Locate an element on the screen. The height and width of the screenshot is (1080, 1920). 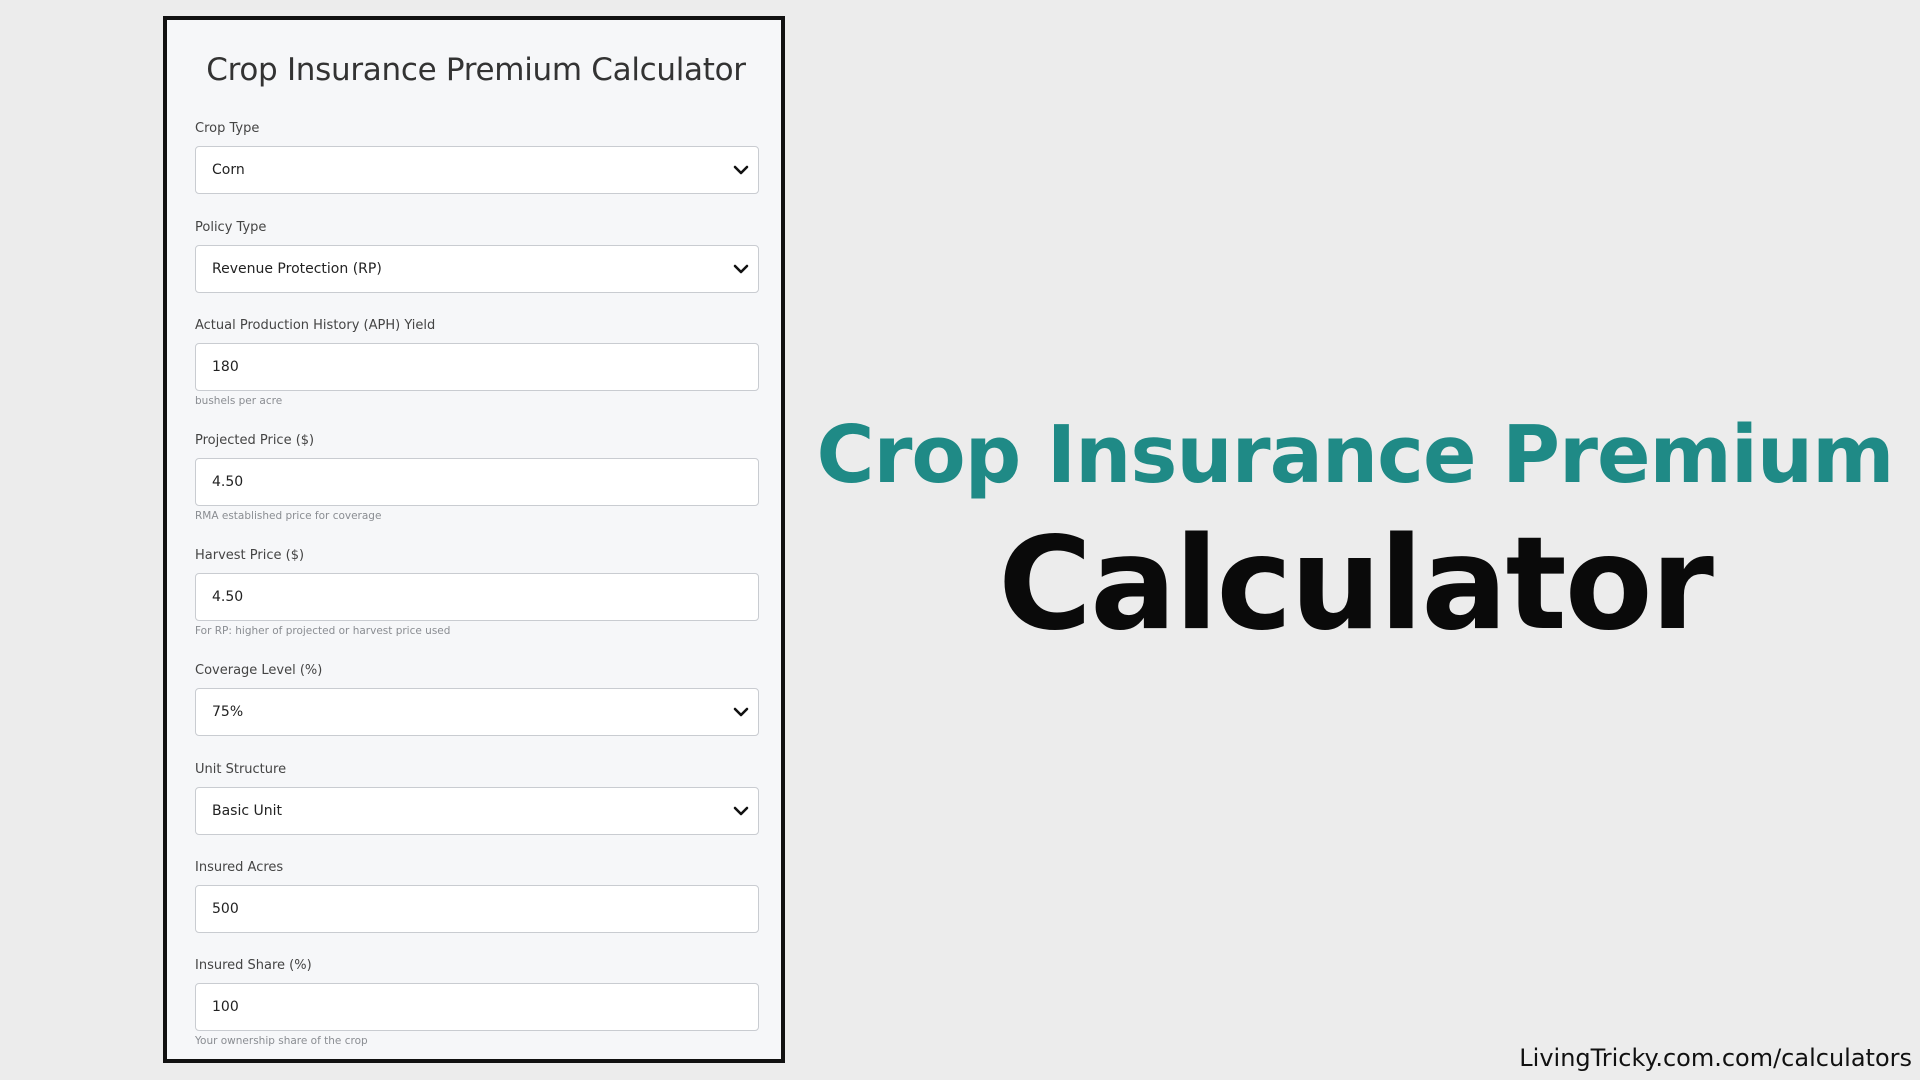
projected-price-label: Projected Price ($) is located at coordinates (255, 440).